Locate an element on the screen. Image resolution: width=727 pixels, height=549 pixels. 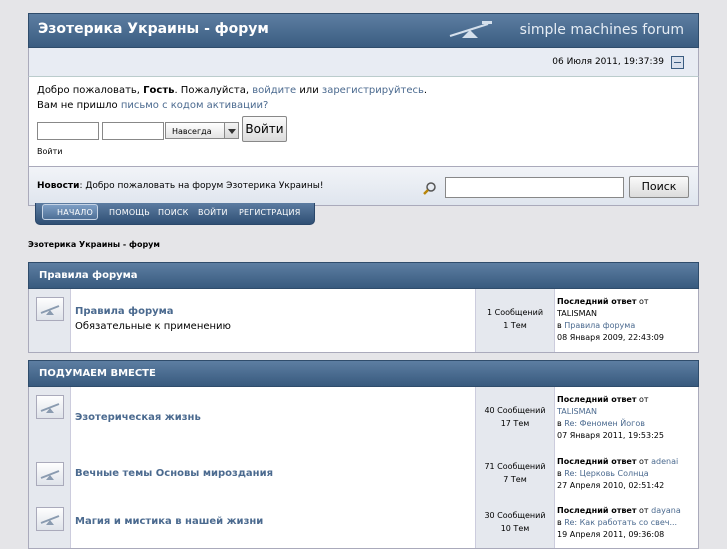
board-stats: 30 Сообщений 10 Тем is located at coordinates (515, 523).